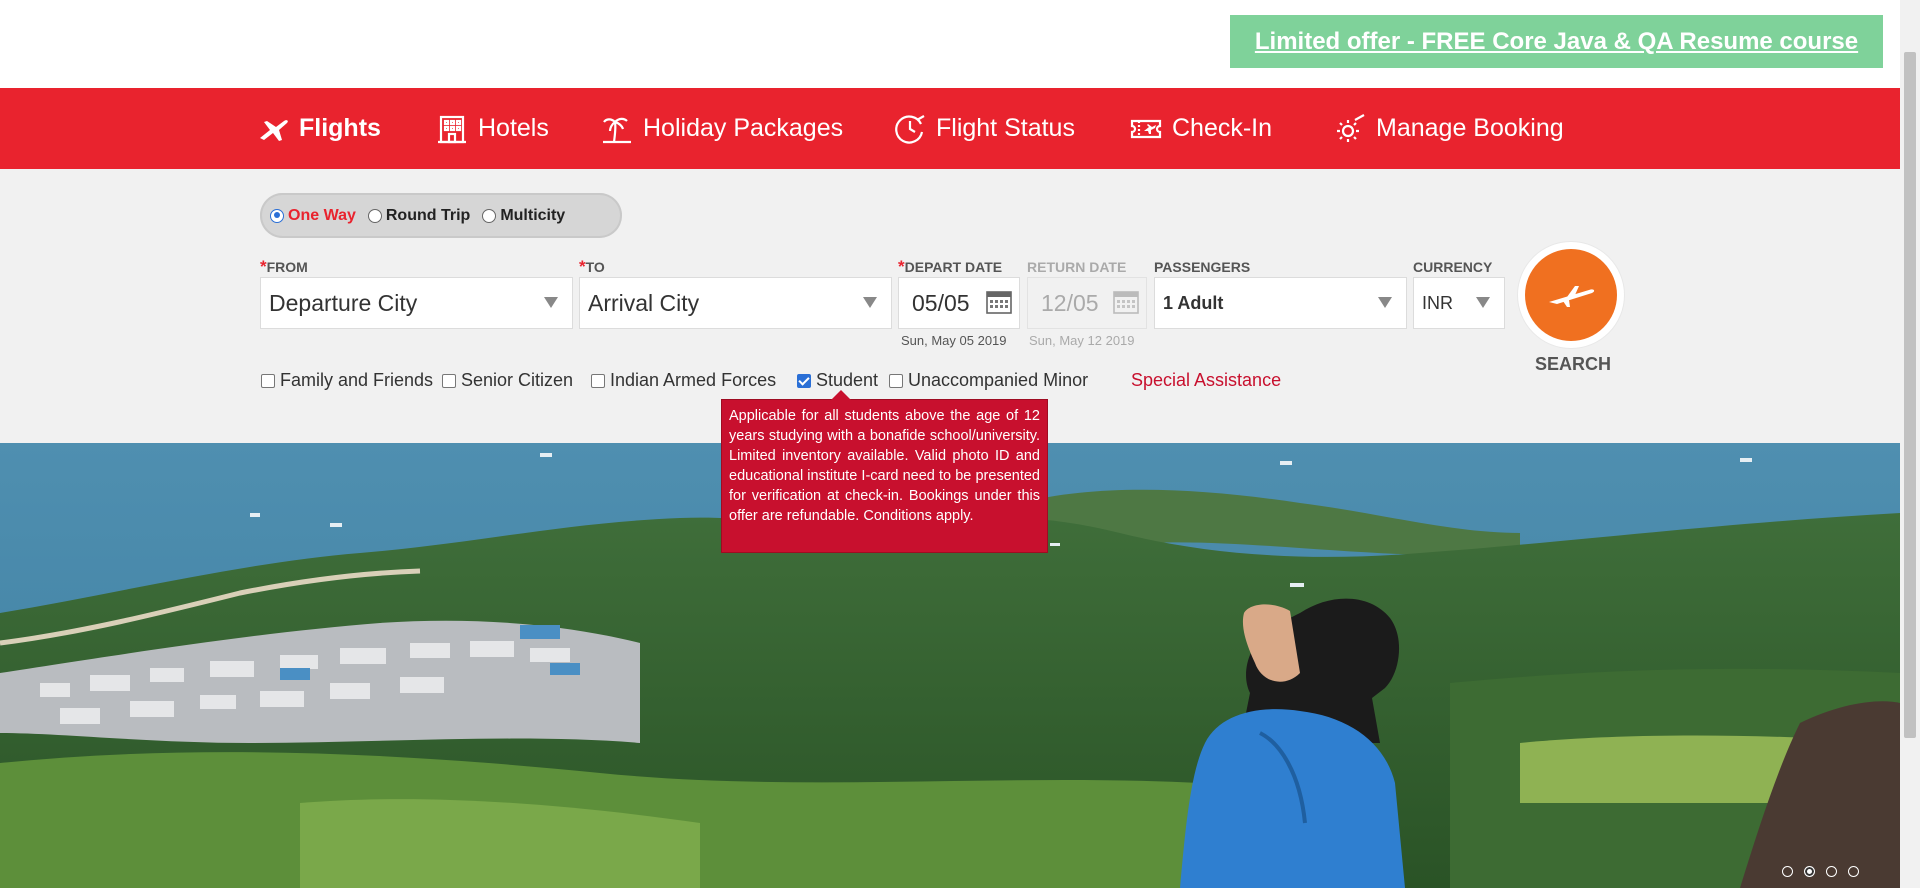 The image size is (1920, 888). I want to click on search-label: SEARCH, so click(1572, 364).